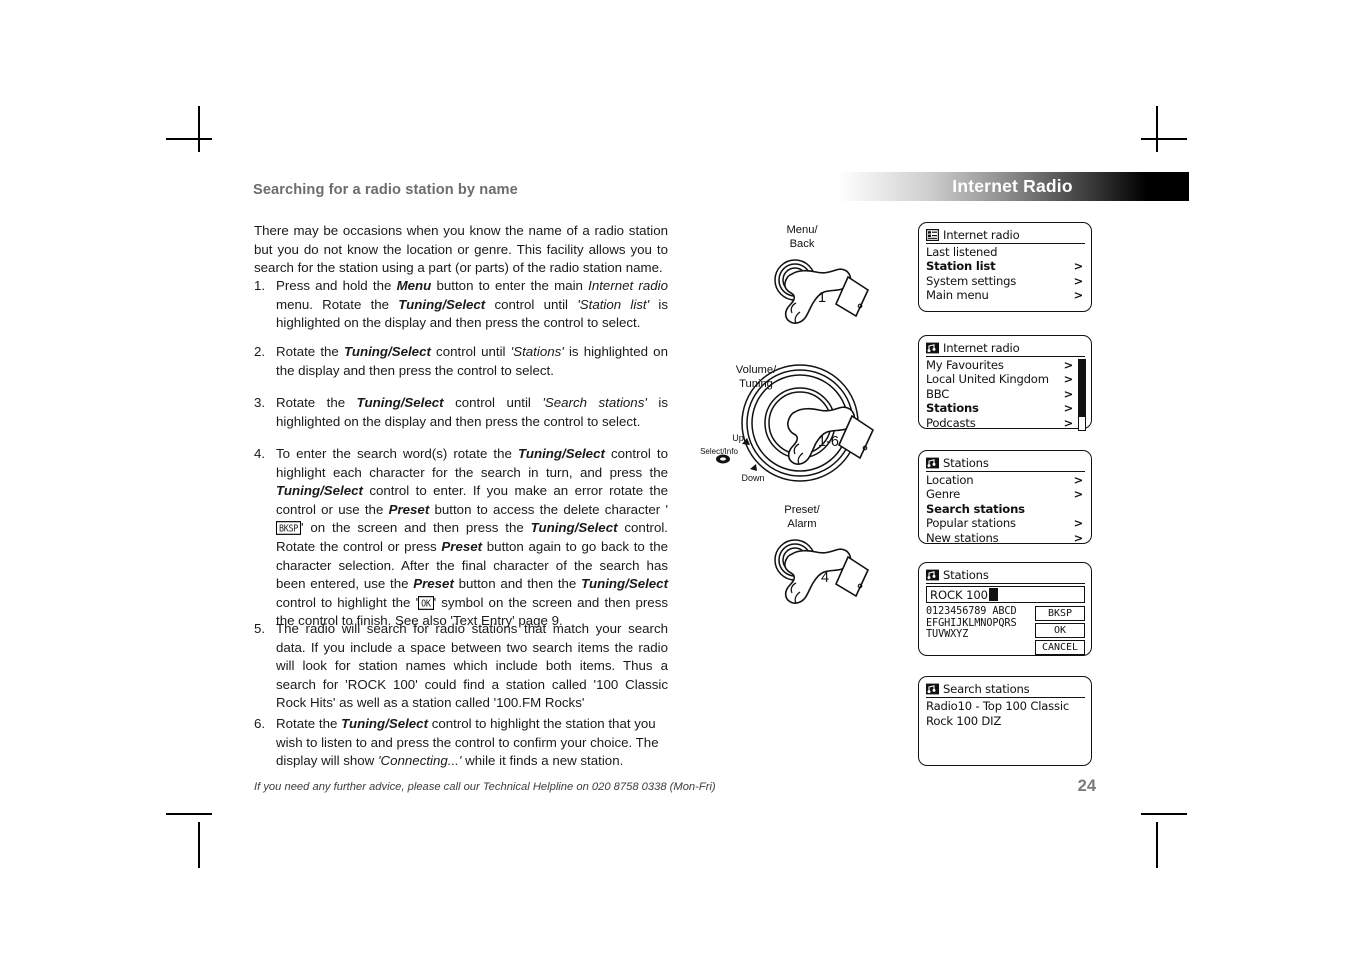  Describe the element at coordinates (962, 252) in the screenshot. I see `lcd-row-label: Last listened` at that location.